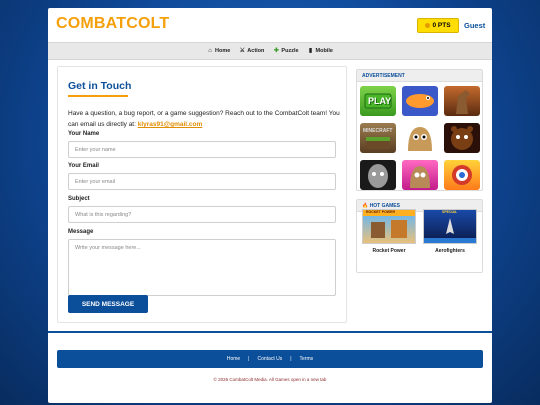 This screenshot has width=540, height=405. I want to click on hot-game-rocket-power: ROCKET POWER, so click(389, 226).